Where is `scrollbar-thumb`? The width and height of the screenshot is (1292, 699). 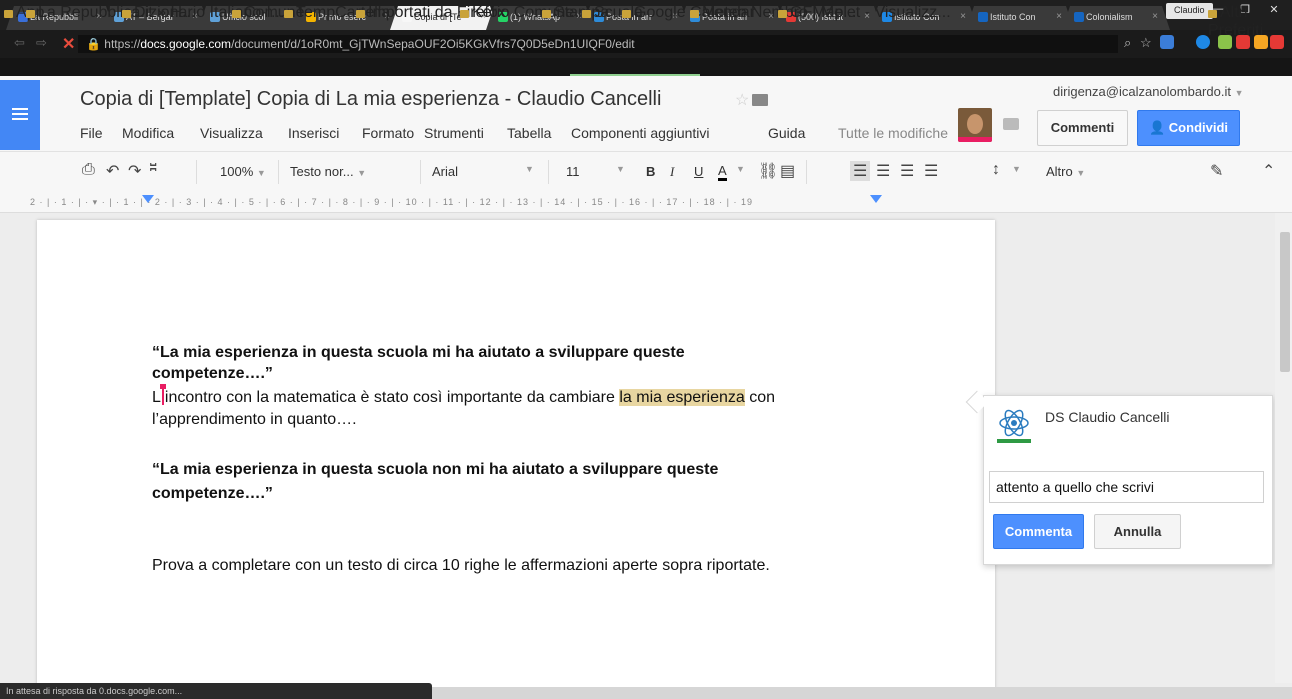
scrollbar-thumb is located at coordinates (1285, 302).